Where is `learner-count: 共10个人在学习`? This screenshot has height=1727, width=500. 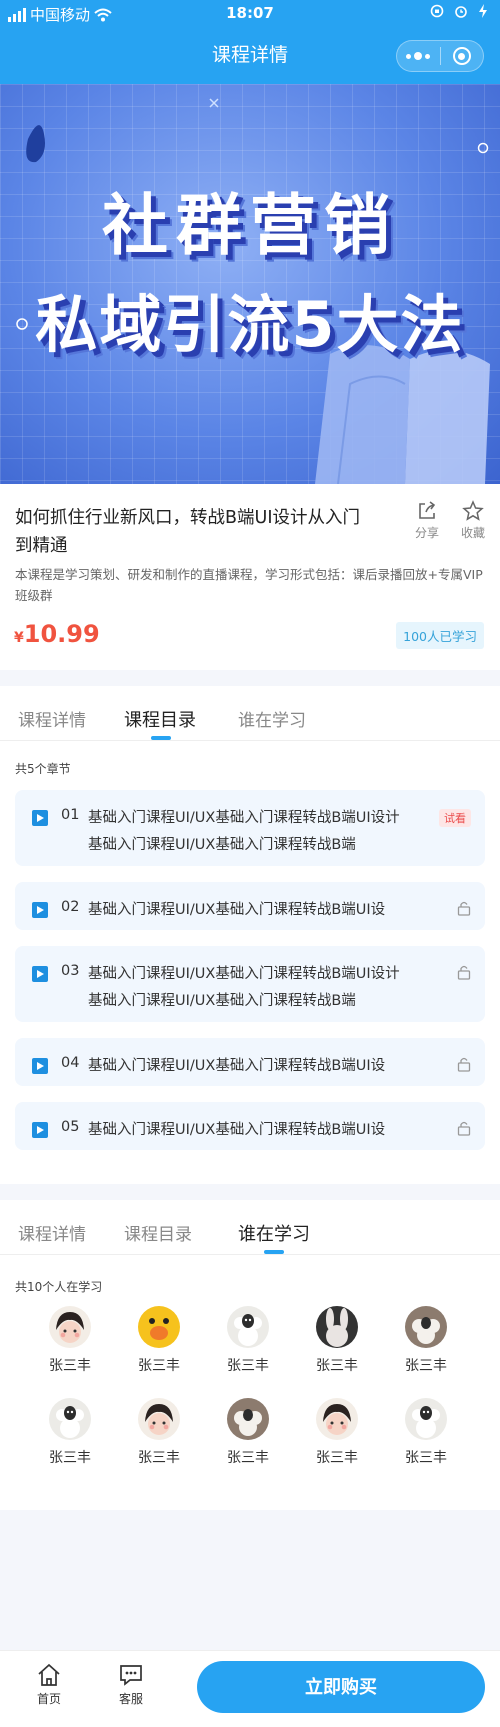 learner-count: 共10个人在学习 is located at coordinates (59, 1287).